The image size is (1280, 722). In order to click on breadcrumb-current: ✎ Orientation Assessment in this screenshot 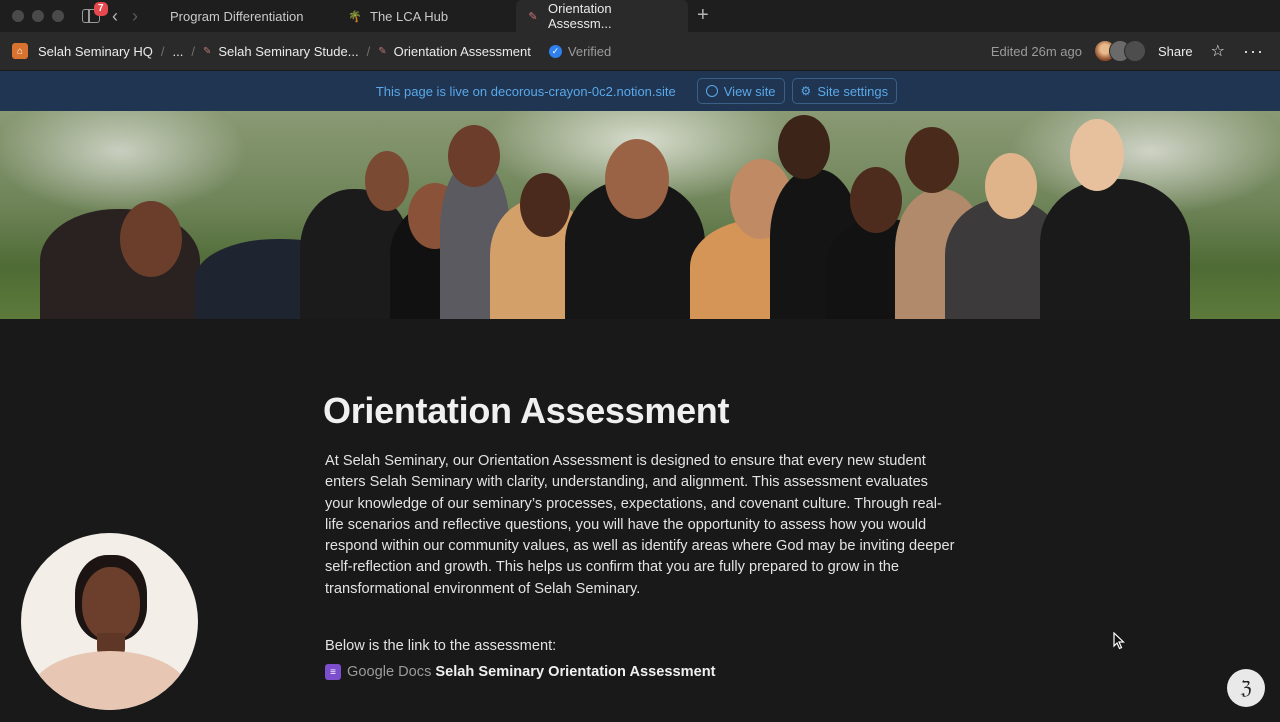, I will do `click(454, 51)`.